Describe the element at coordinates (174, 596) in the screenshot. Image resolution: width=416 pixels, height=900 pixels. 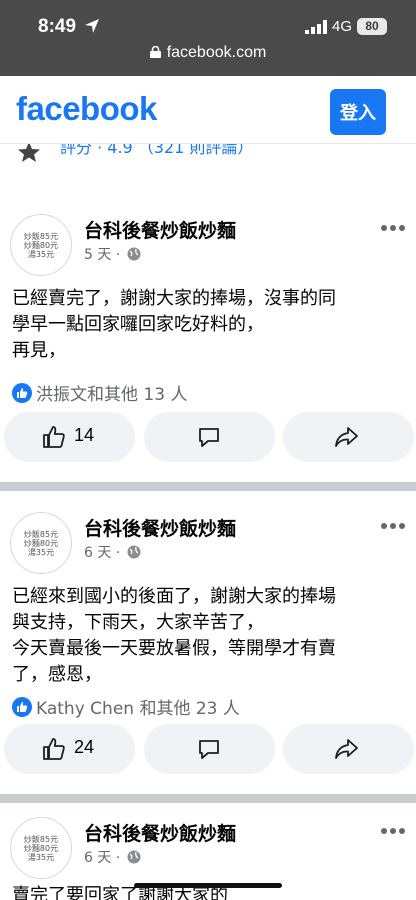
I see `post-text-line: 已經來到國小的後面了，謝謝大家的捧場` at that location.